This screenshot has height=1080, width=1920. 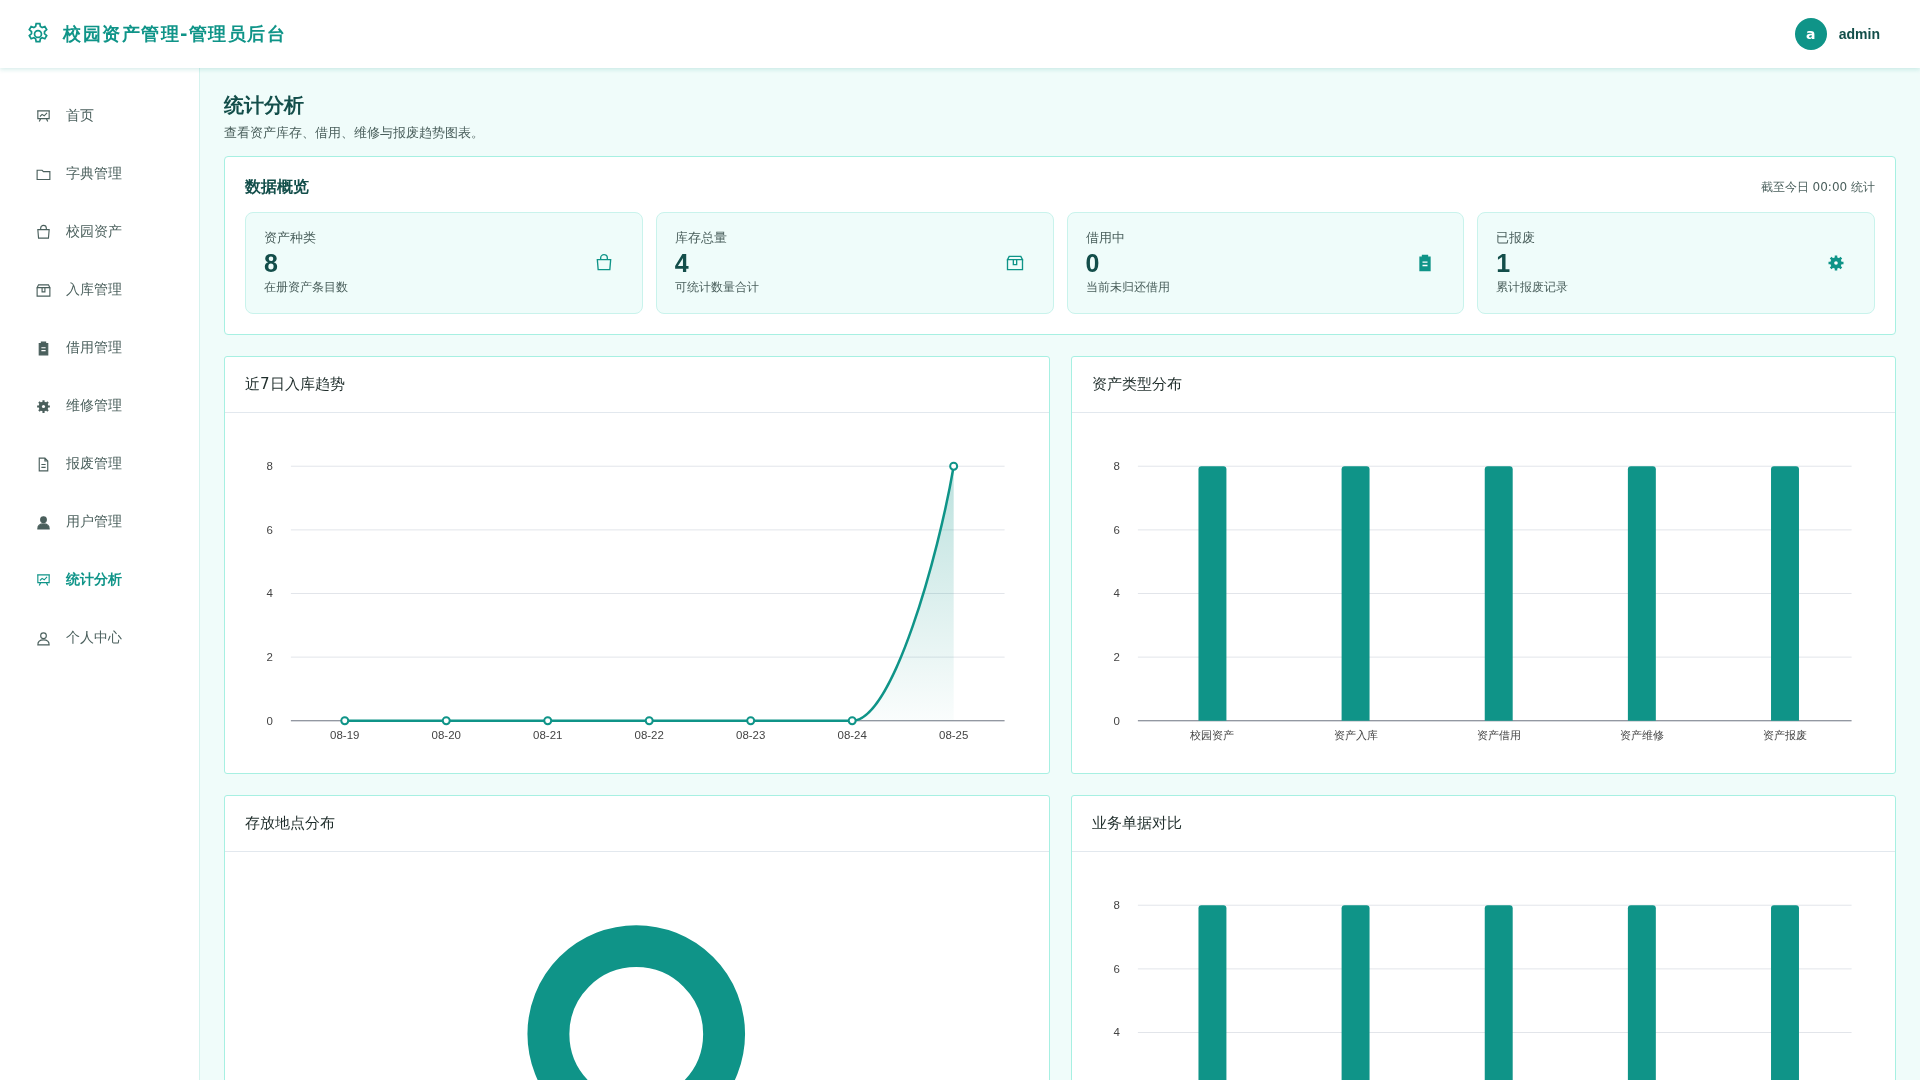 I want to click on axis-category-label: 08-25, so click(x=954, y=734).